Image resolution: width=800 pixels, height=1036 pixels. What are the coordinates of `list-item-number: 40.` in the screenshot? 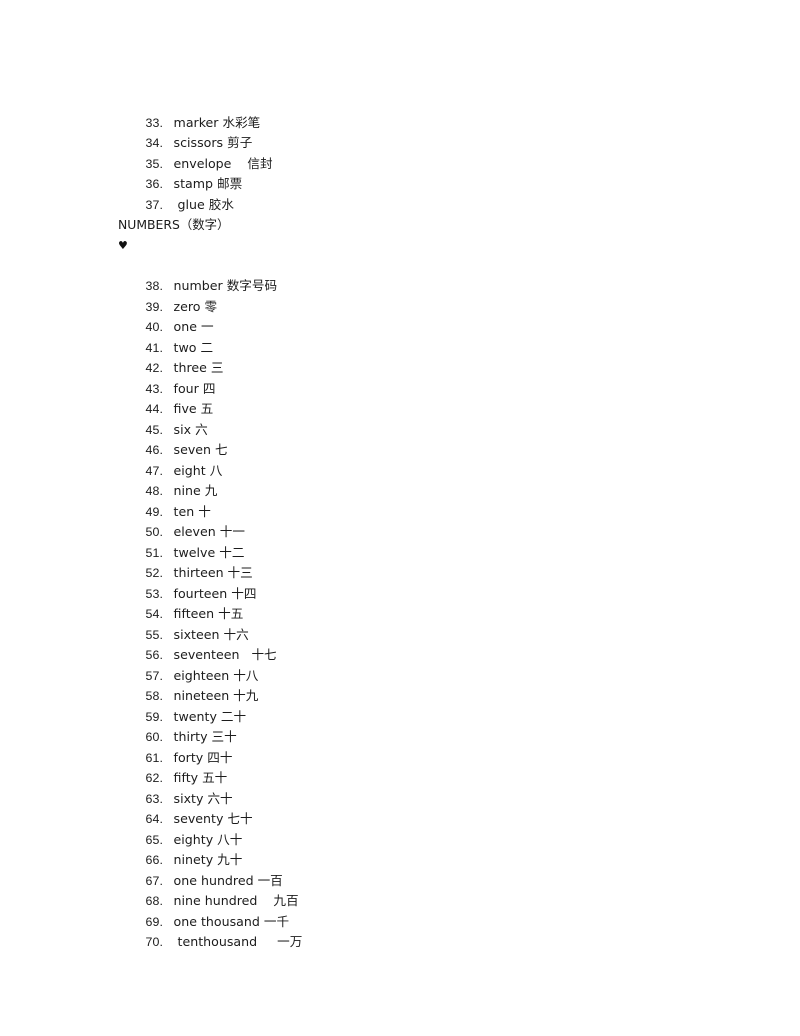 It's located at (154, 327).